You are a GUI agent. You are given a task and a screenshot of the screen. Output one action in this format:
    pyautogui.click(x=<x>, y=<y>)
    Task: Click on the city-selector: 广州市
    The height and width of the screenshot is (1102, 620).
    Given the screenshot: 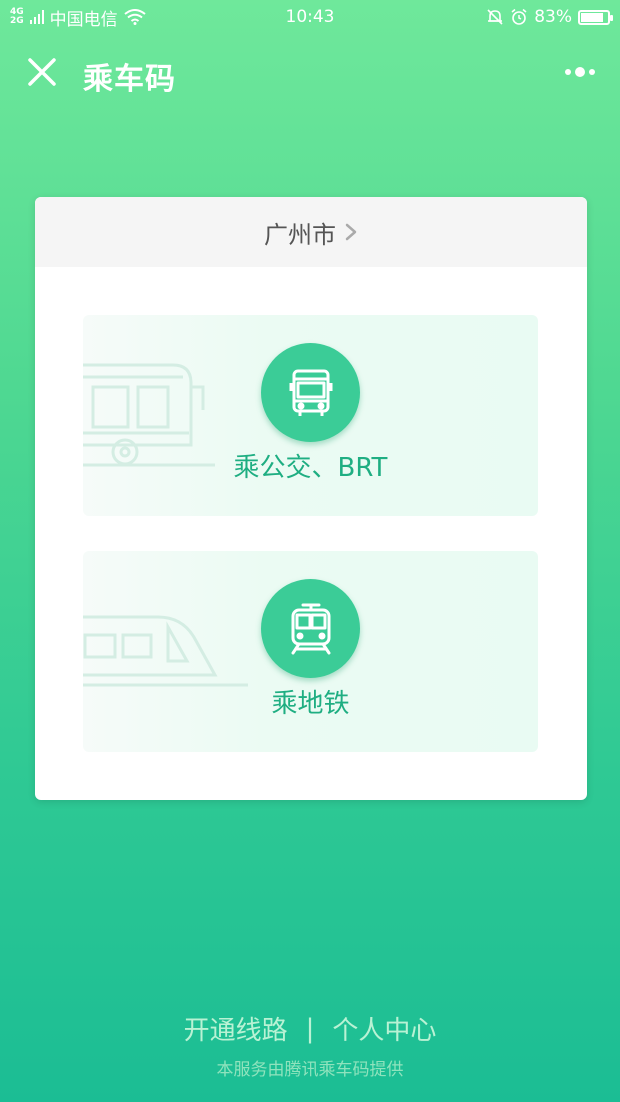 What is the action you would take?
    pyautogui.click(x=311, y=232)
    